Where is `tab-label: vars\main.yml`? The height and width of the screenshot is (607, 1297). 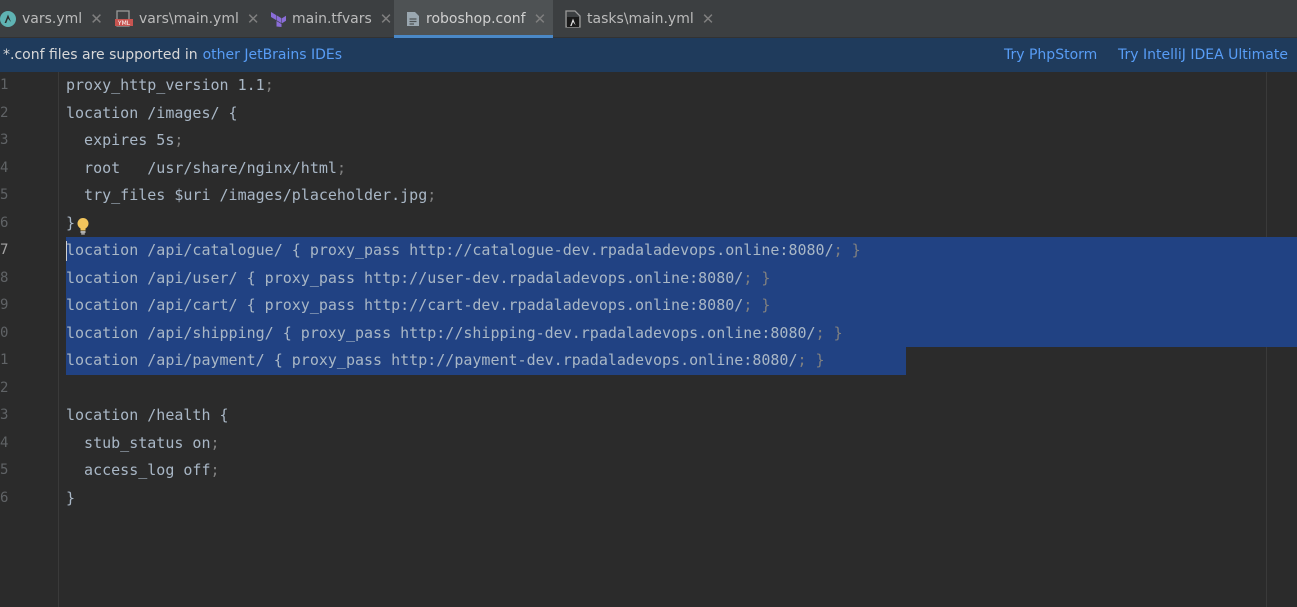
tab-label: vars\main.yml is located at coordinates (189, 19).